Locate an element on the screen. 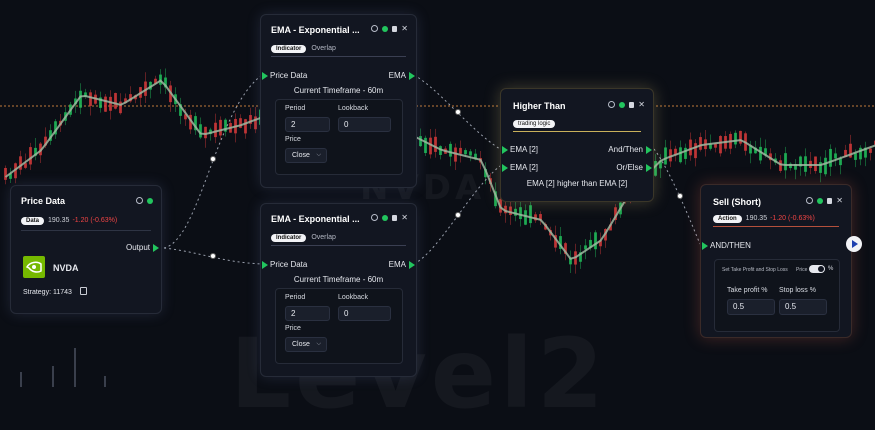  input-port-b: EMA [2] is located at coordinates (520, 167).